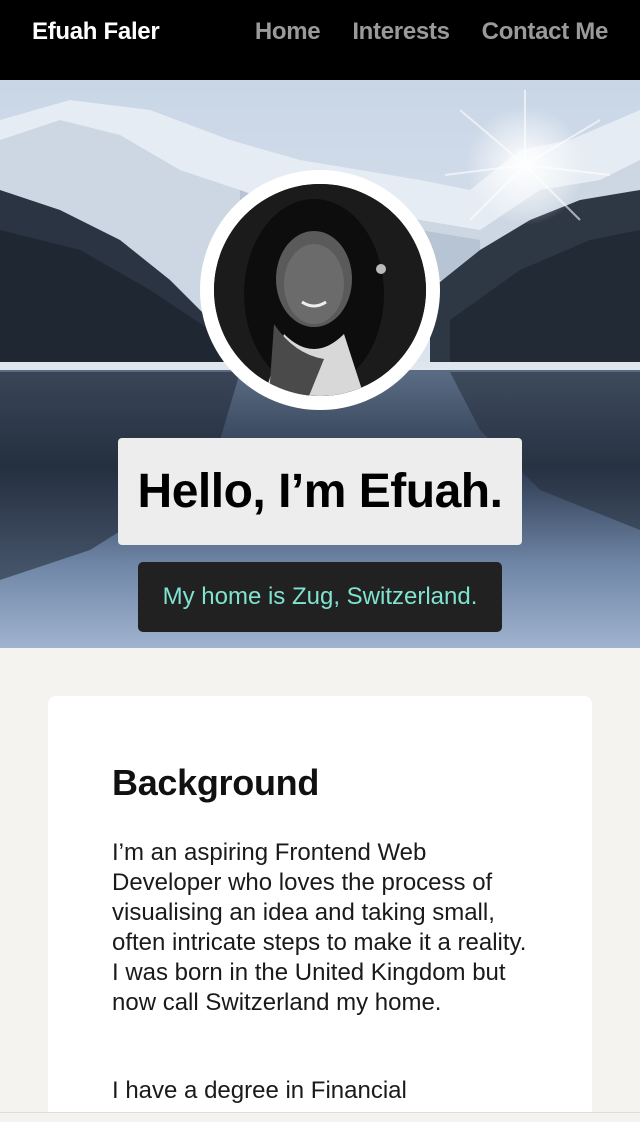 This screenshot has height=1122, width=640. I want to click on background-paragraph-2: I have a degree in Financial, so click(259, 1090).